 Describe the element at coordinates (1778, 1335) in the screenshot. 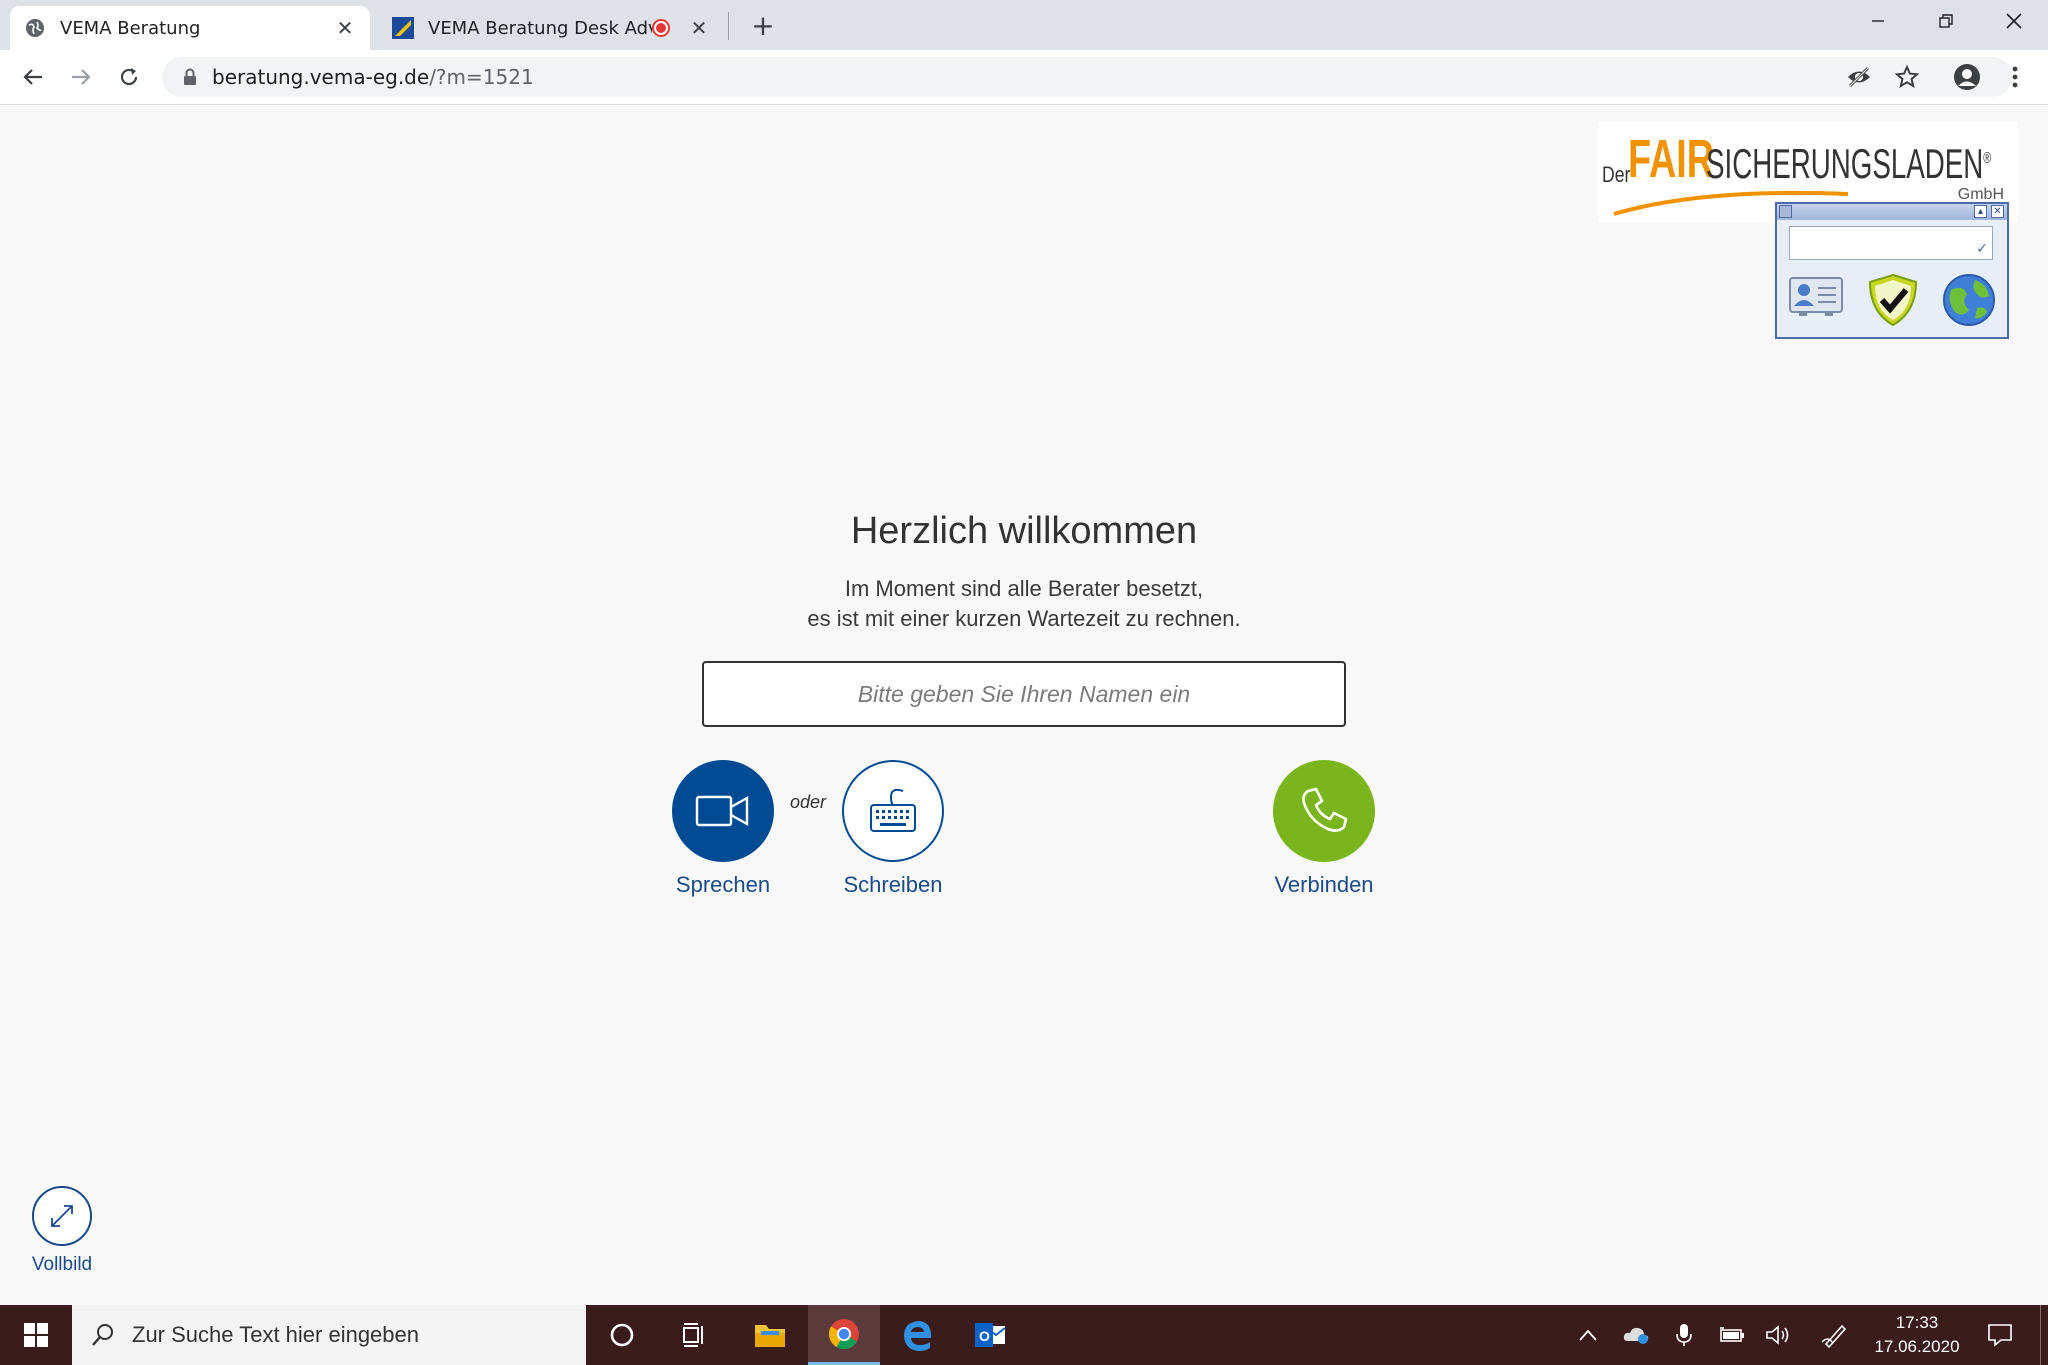

I see `volume-icon` at that location.